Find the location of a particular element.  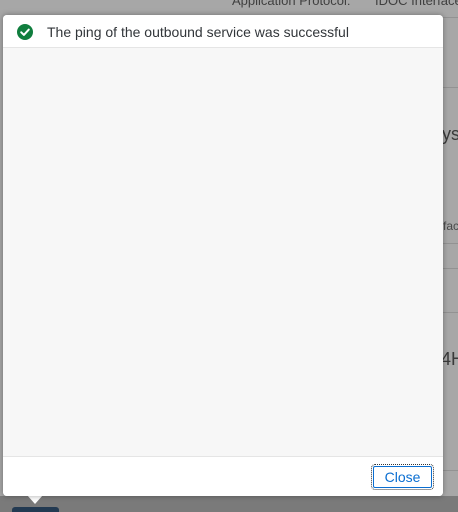

section-heading-fragment: 4H is located at coordinates (449, 359).